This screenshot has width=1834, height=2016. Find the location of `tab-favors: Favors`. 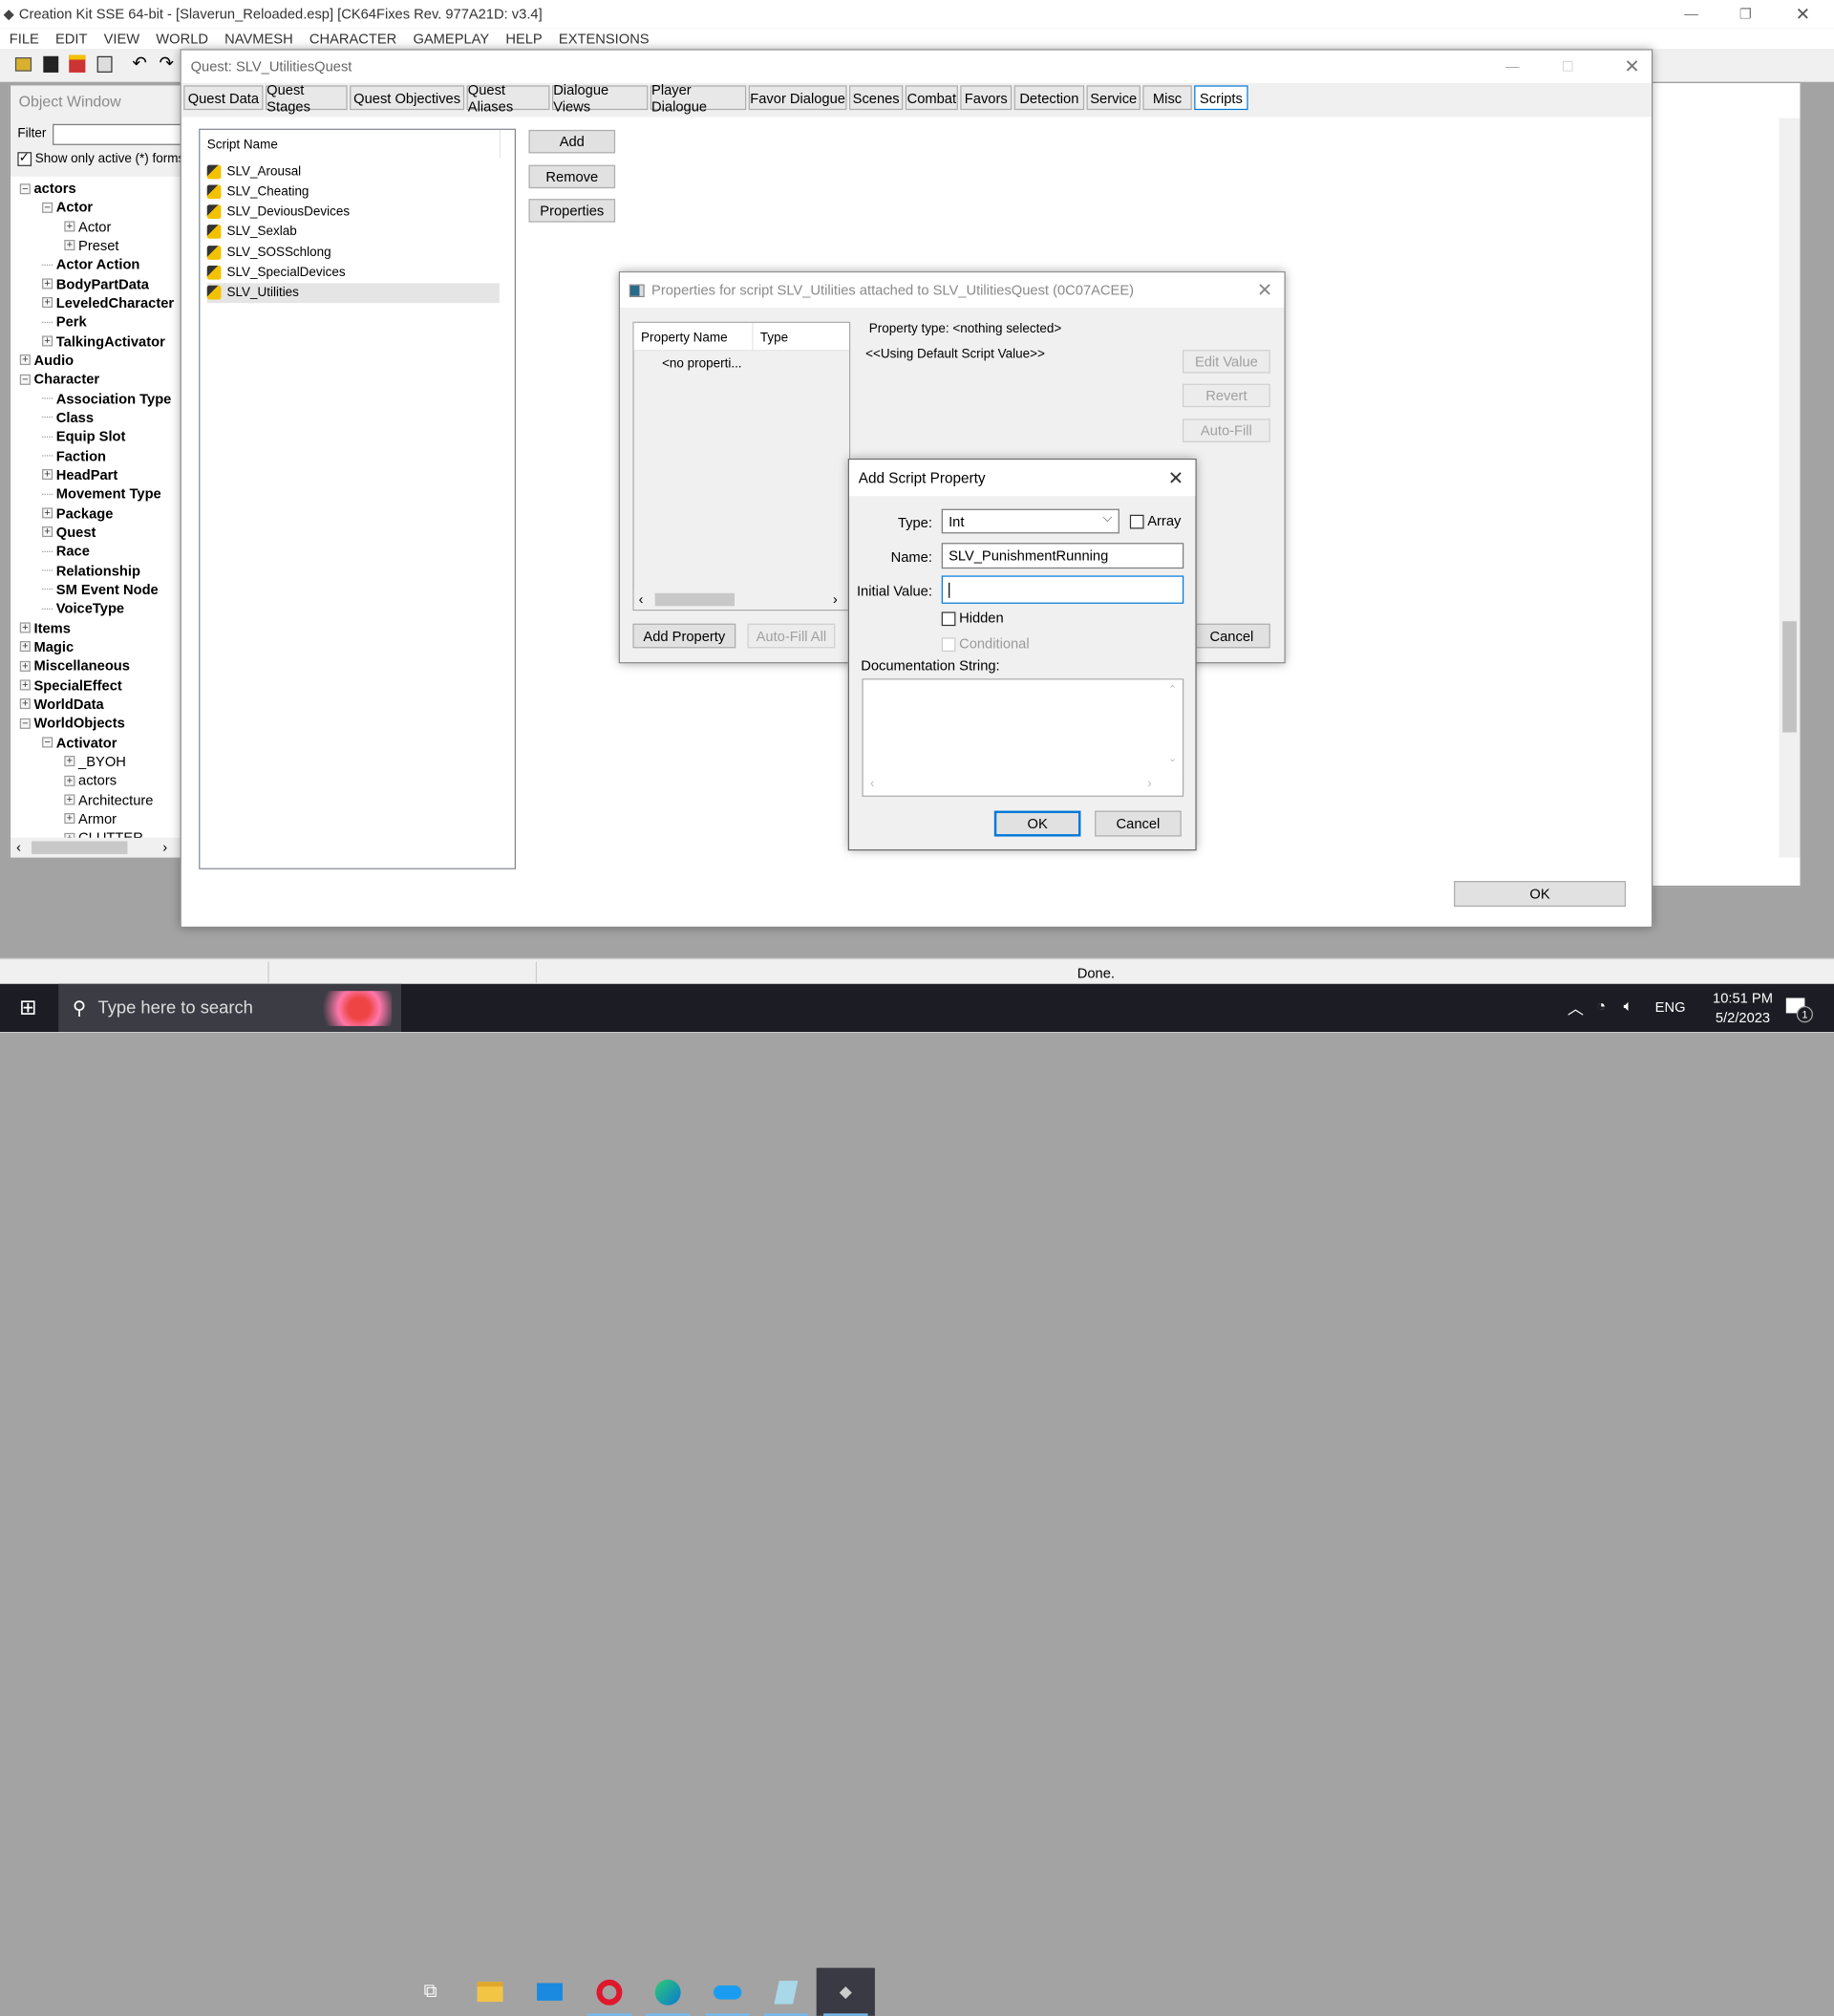

tab-favors: Favors is located at coordinates (987, 98).